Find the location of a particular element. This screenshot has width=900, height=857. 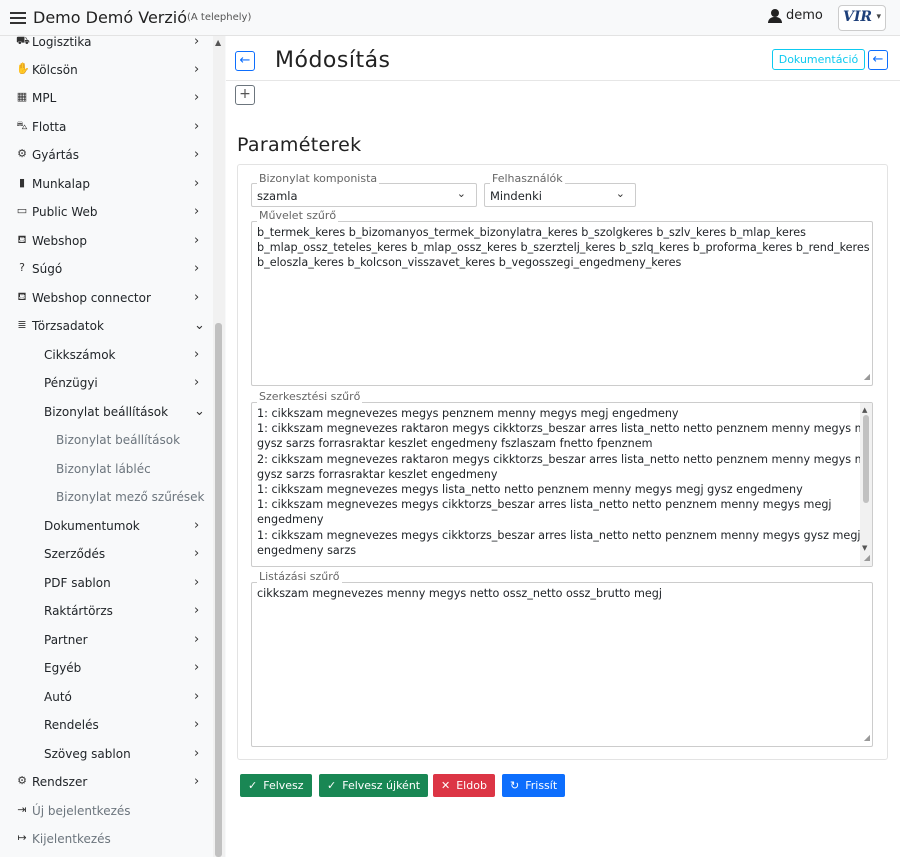

muvelet-szuro-label: Művelet szűrő is located at coordinates (298, 215).